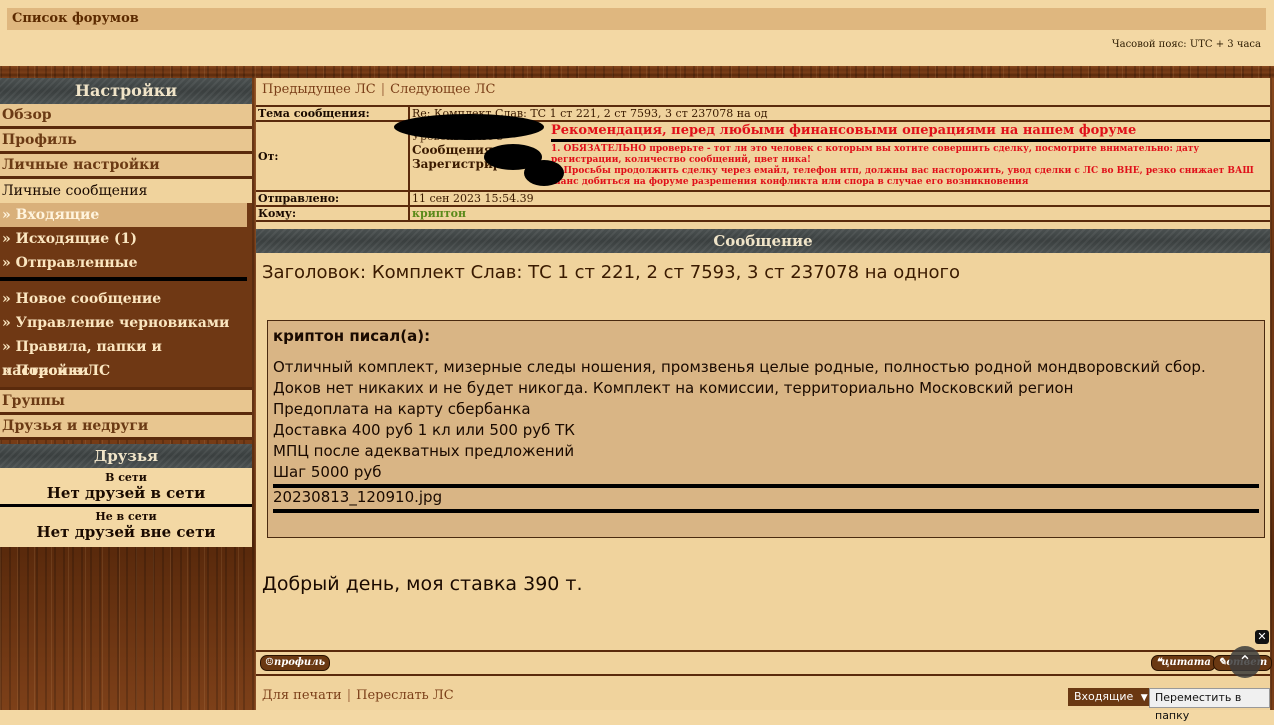 Image resolution: width=1274 pixels, height=725 pixels. Describe the element at coordinates (766, 511) in the screenshot. I see `attachment-divider` at that location.